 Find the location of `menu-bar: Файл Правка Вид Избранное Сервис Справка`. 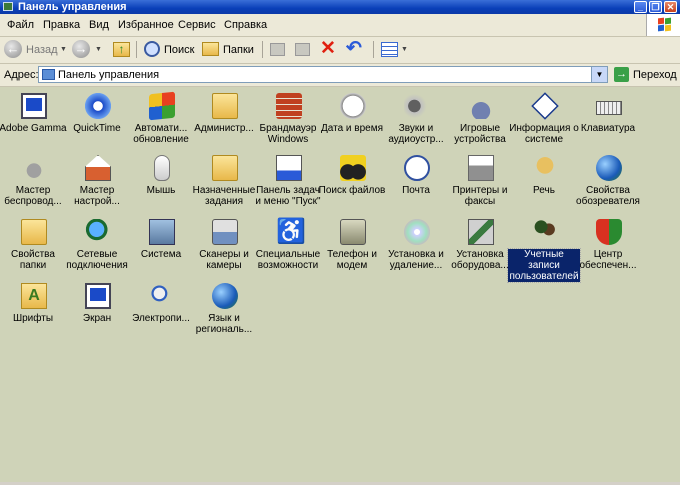

menu-bar: Файл Правка Вид Избранное Сервис Справка is located at coordinates (340, 25).